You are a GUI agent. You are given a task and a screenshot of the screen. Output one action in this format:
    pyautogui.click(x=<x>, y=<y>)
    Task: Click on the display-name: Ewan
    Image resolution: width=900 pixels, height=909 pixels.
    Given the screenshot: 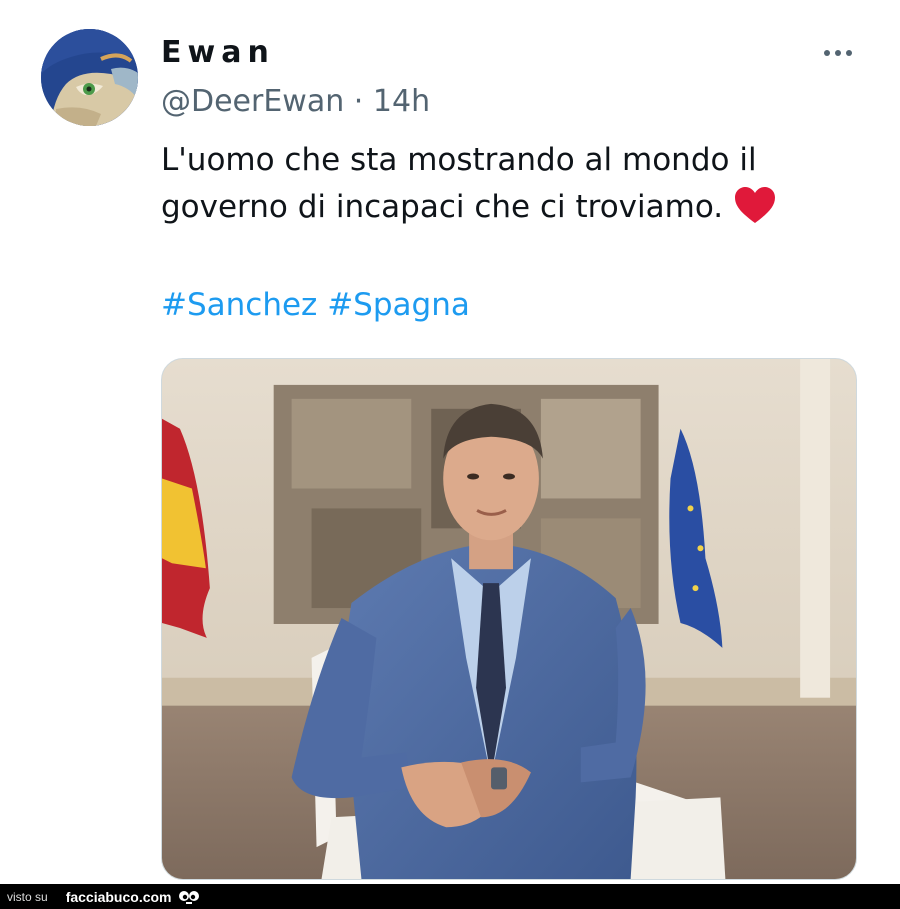 What is the action you would take?
    pyautogui.click(x=218, y=53)
    